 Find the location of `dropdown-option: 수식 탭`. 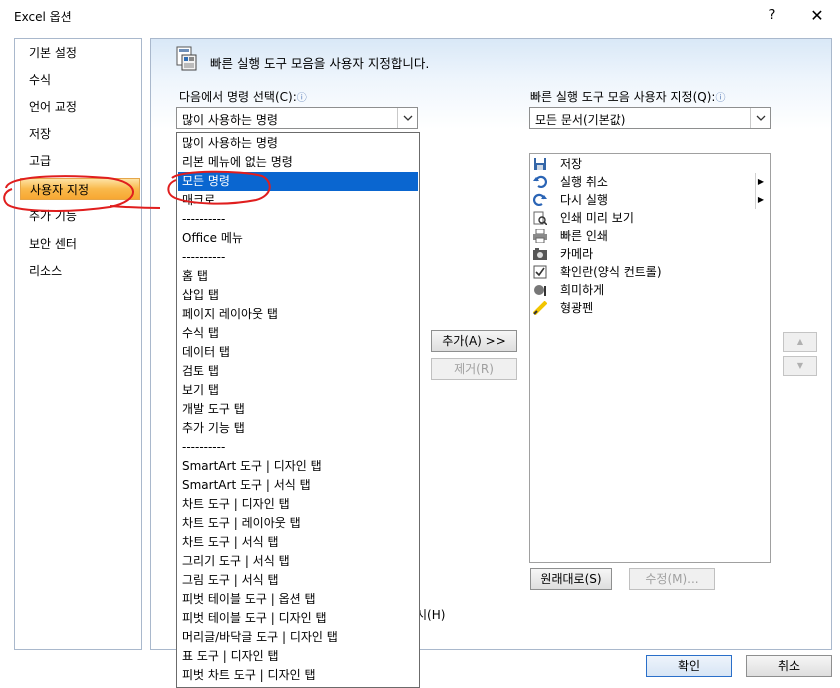

dropdown-option: 수식 탭 is located at coordinates (298, 333).